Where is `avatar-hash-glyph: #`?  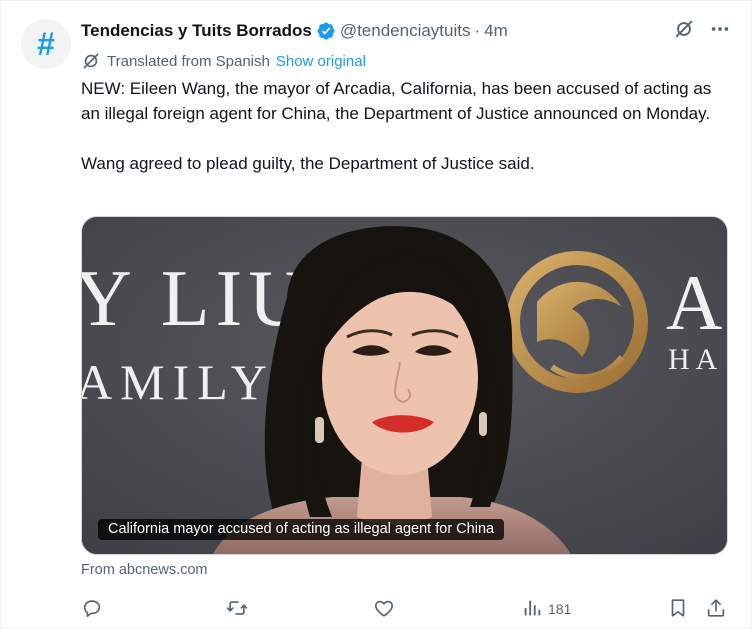
avatar-hash-glyph: # is located at coordinates (46, 44).